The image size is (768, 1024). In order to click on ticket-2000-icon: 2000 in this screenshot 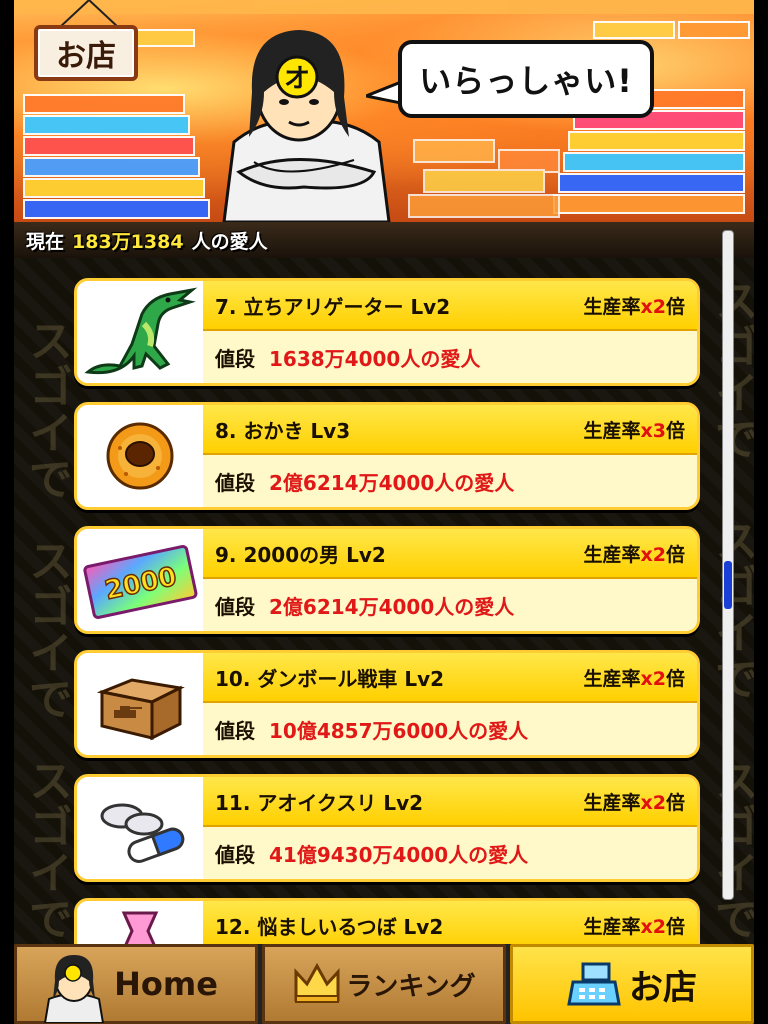, I will do `click(140, 580)`.